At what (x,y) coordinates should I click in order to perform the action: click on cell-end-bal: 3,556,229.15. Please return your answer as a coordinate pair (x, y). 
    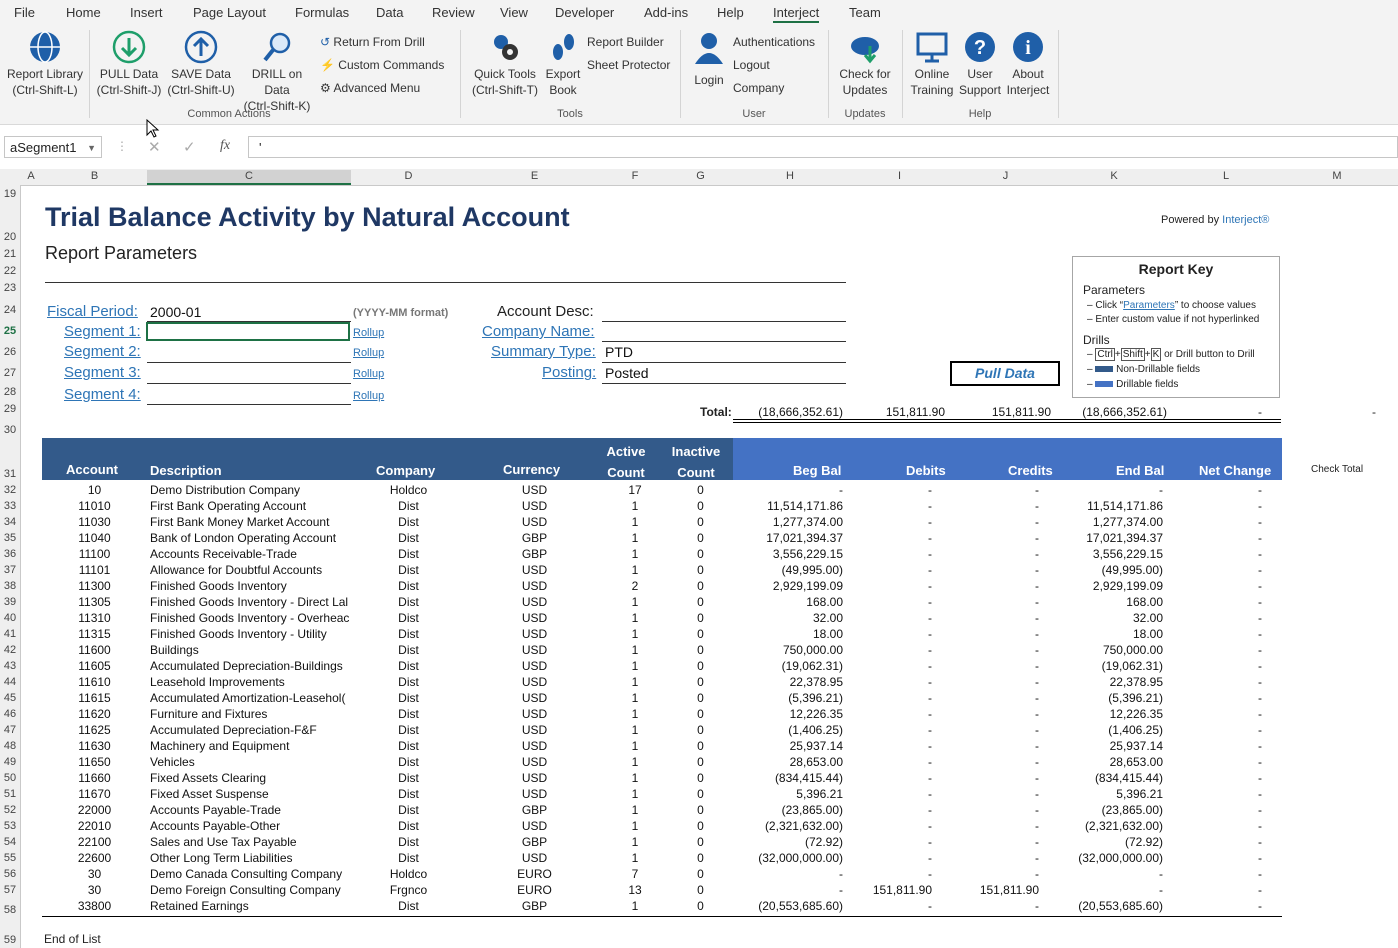
    Looking at the image, I should click on (1110, 554).